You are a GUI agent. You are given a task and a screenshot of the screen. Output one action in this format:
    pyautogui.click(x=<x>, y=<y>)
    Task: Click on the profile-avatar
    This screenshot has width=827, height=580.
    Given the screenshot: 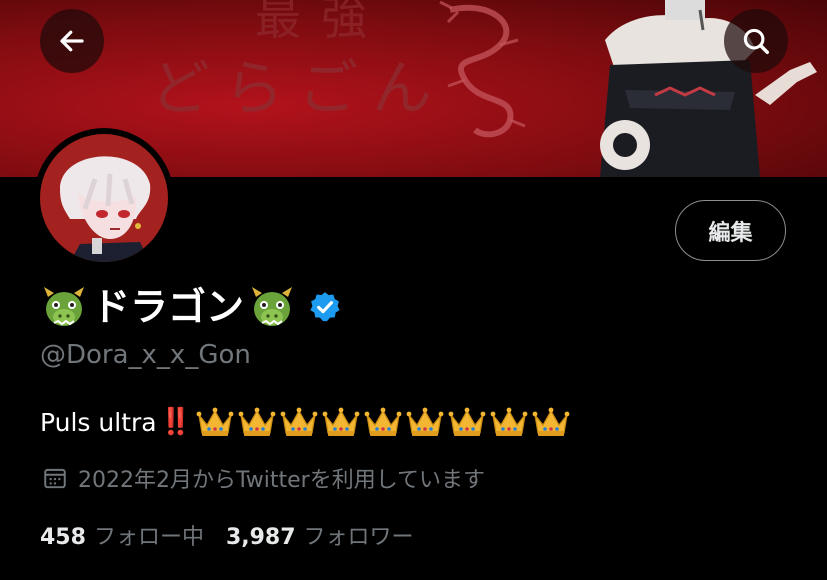 What is the action you would take?
    pyautogui.click(x=104, y=198)
    